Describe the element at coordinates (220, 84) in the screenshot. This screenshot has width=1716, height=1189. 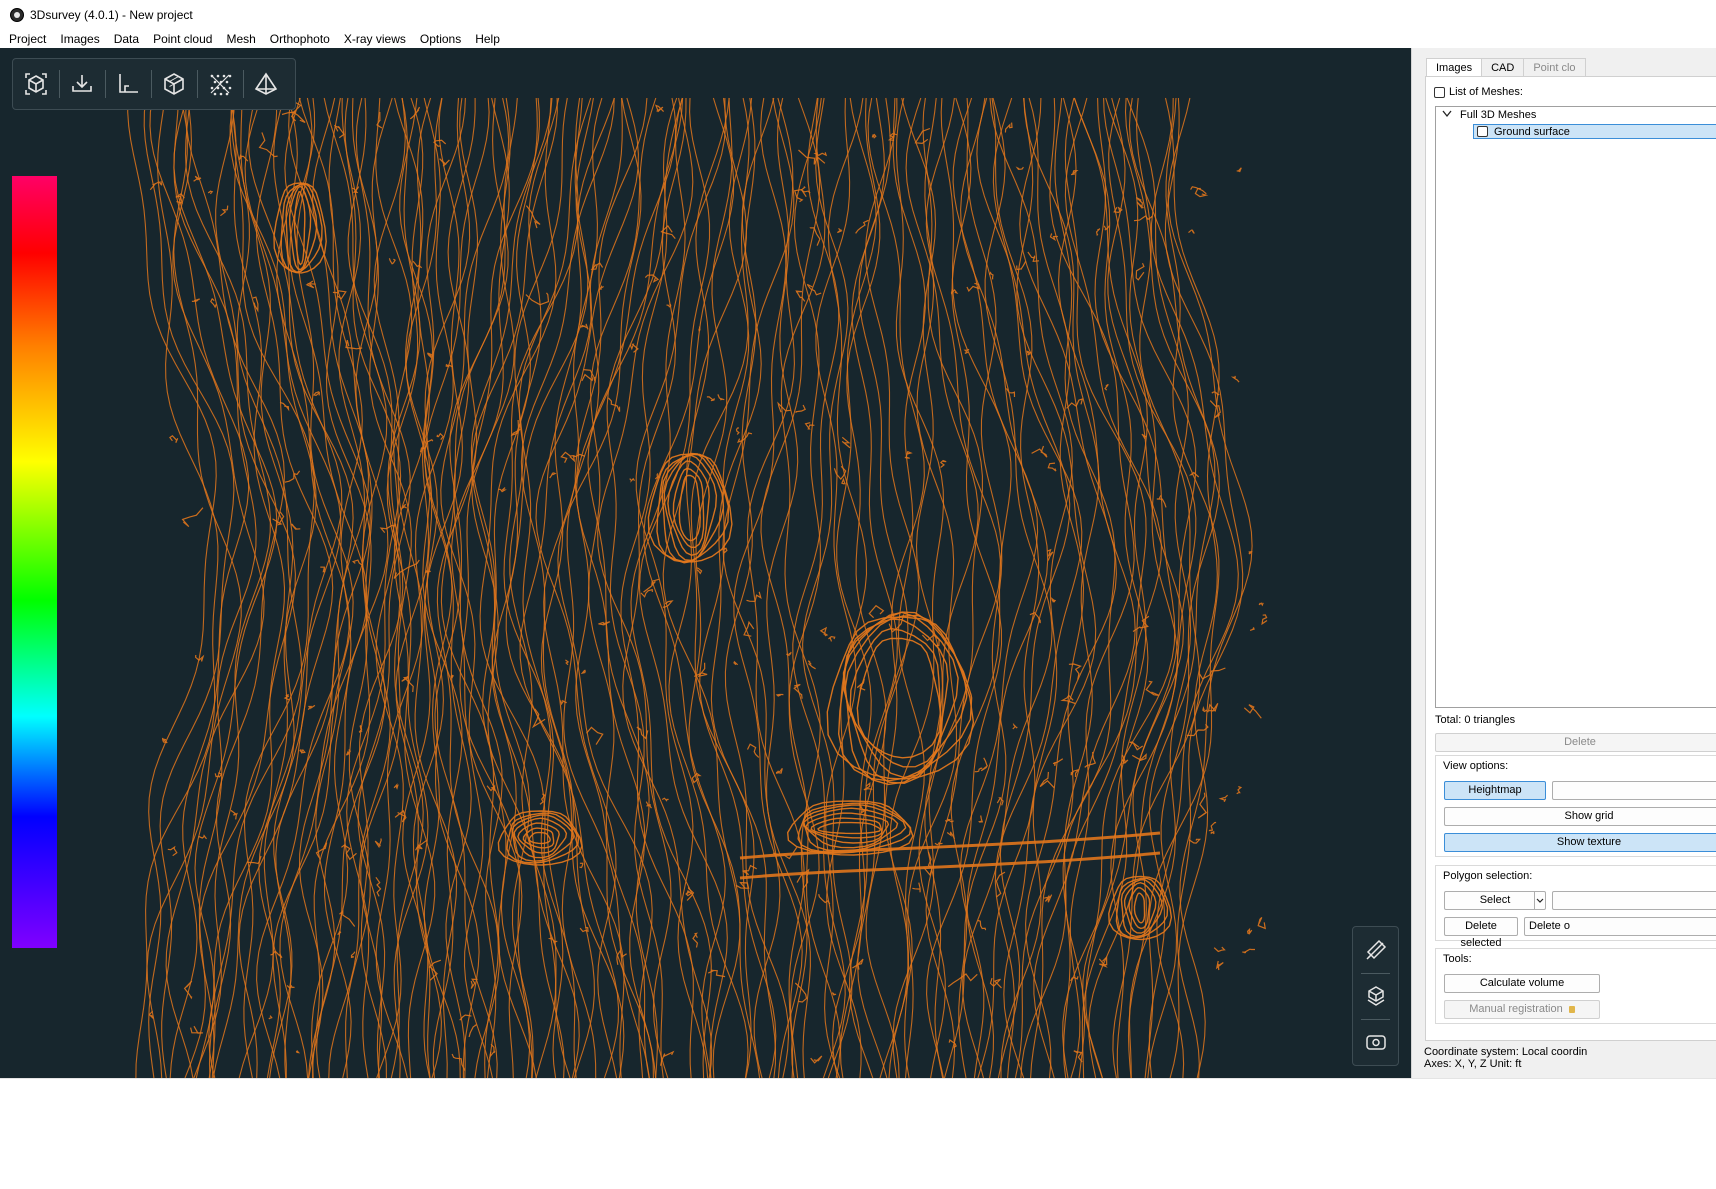
I see `point-cloud-icon` at that location.